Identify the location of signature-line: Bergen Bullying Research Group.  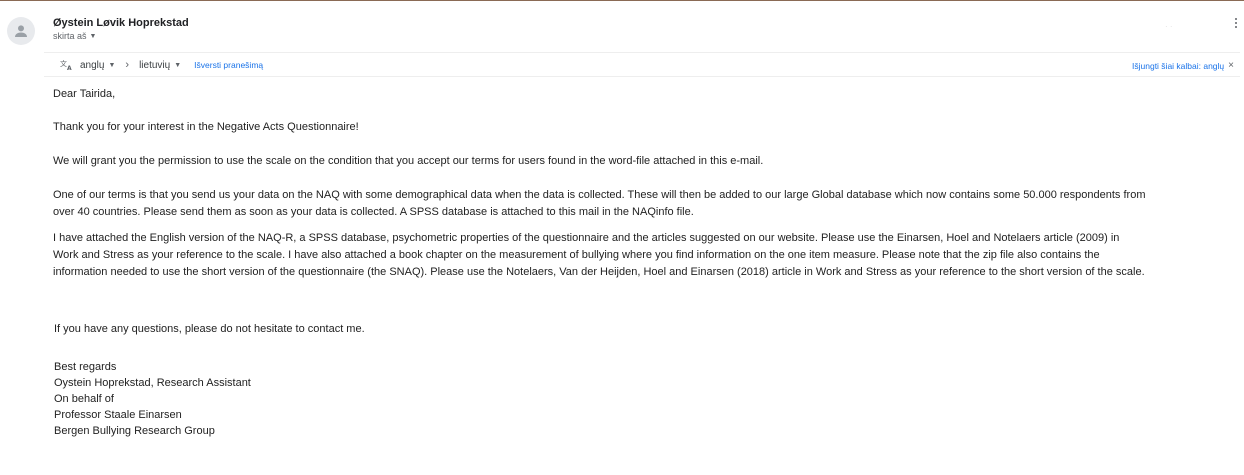
(134, 431).